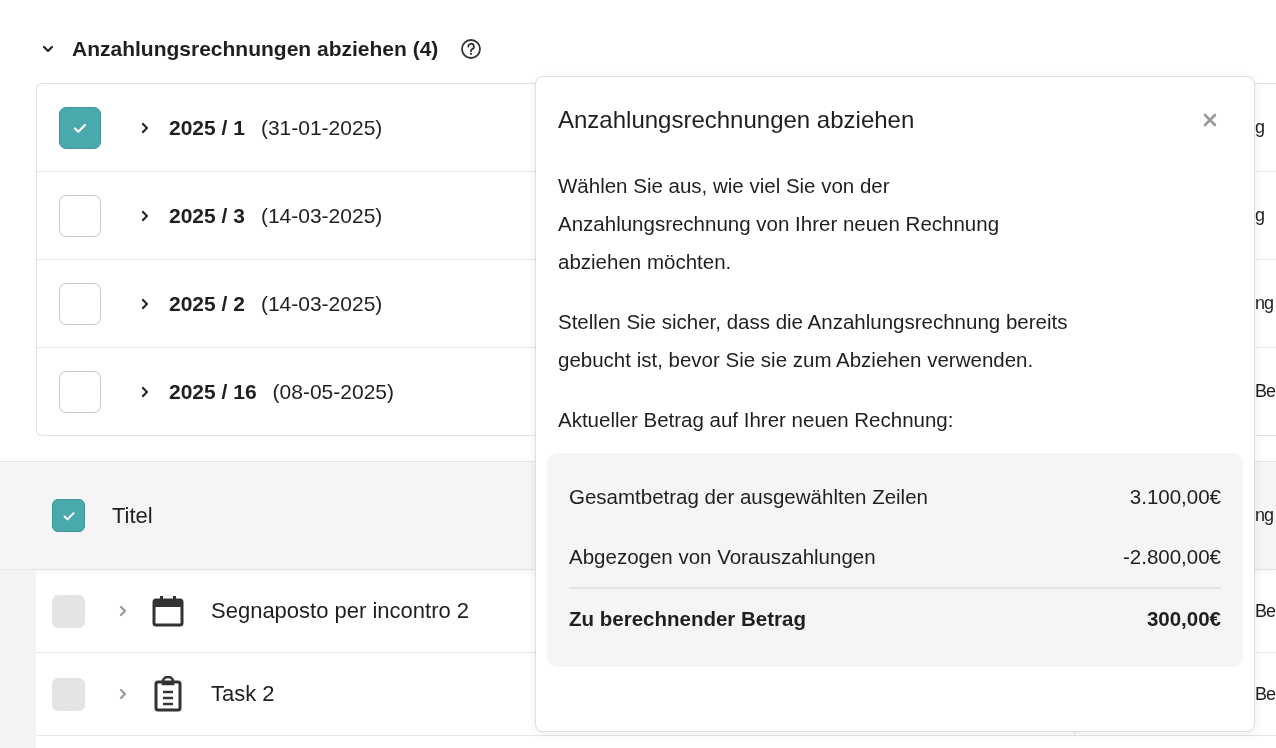 Image resolution: width=1276 pixels, height=748 pixels. I want to click on invoice-number: 2025 / 2, so click(207, 303).